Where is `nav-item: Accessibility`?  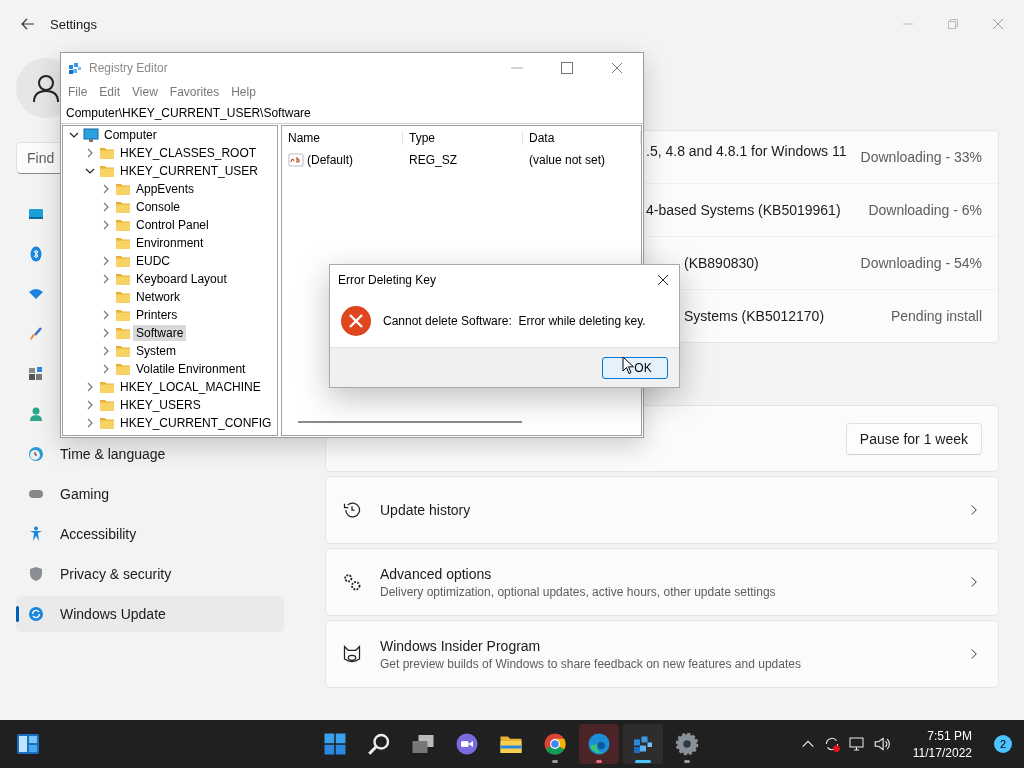 nav-item: Accessibility is located at coordinates (150, 534).